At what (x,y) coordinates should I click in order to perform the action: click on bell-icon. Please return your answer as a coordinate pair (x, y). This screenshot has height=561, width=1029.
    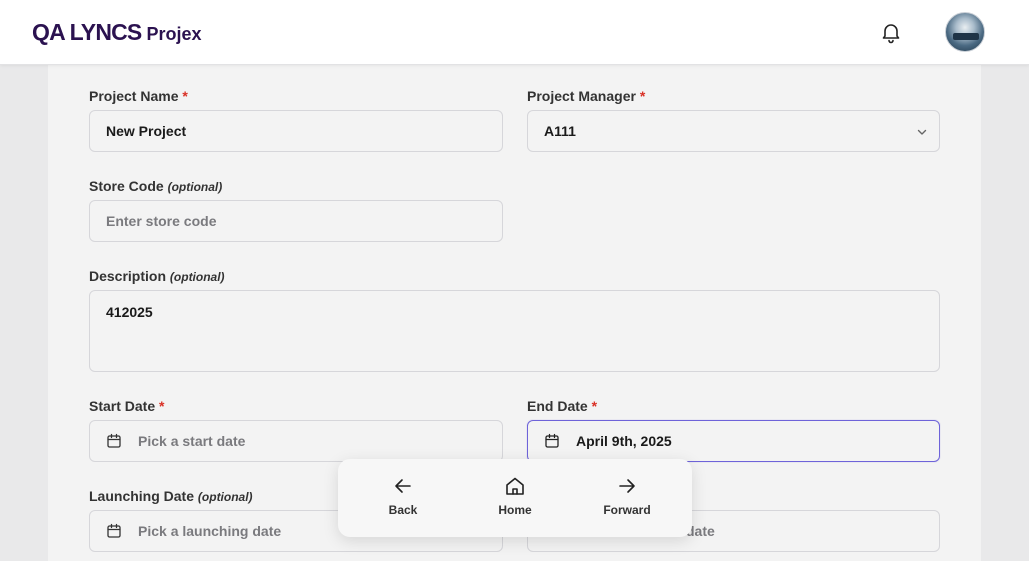
    Looking at the image, I should click on (891, 32).